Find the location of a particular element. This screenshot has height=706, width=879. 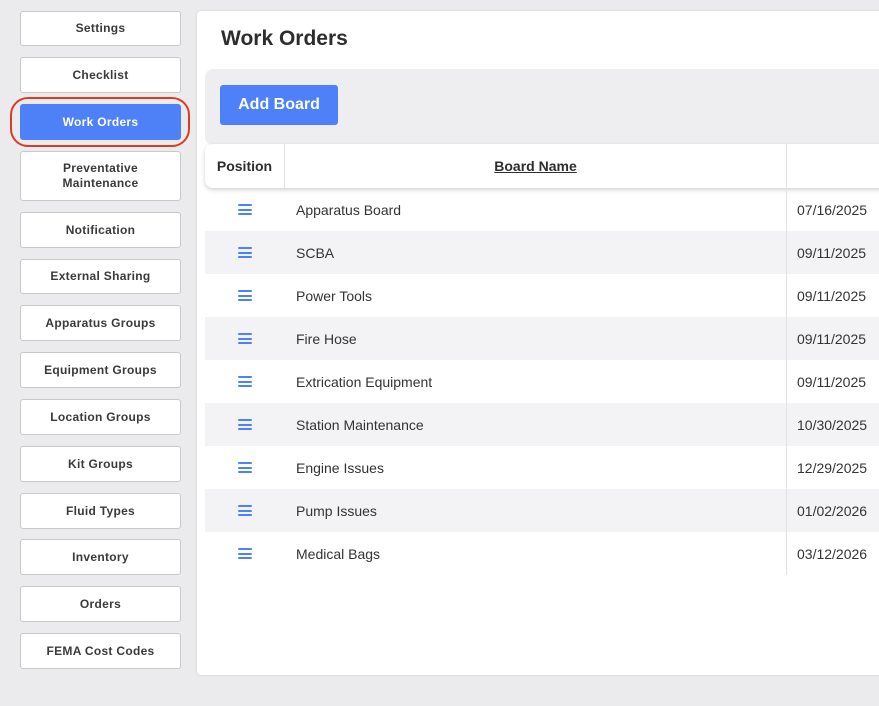

board-date-cell: 12/29/2025 is located at coordinates (832, 467).